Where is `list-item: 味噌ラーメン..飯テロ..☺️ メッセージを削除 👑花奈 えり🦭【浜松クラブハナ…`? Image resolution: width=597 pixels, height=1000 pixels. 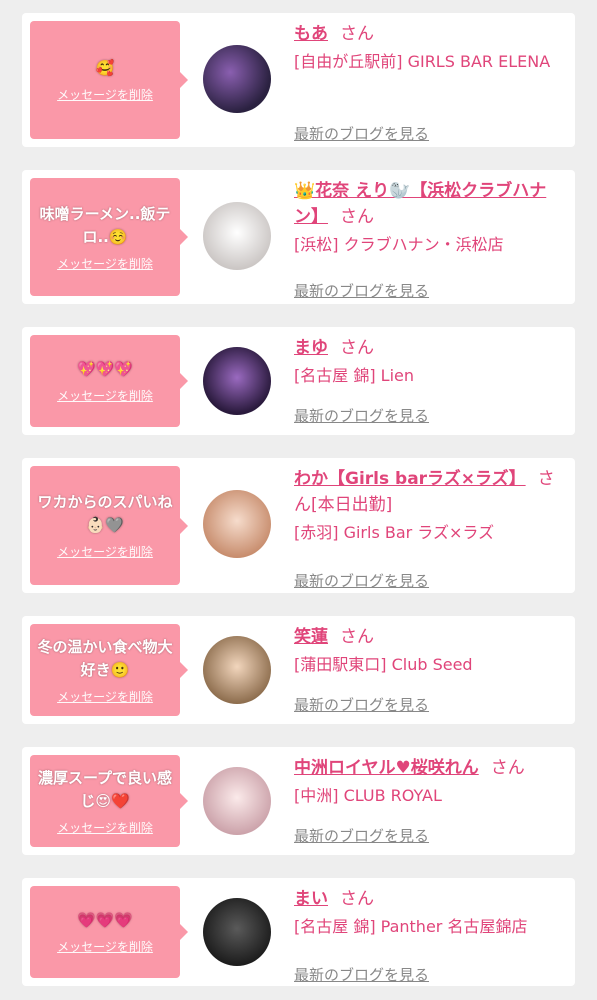 list-item: 味噌ラーメン..飯テロ..☺️ メッセージを削除 👑花奈 えり🦭【浜松クラブハナ… is located at coordinates (298, 237).